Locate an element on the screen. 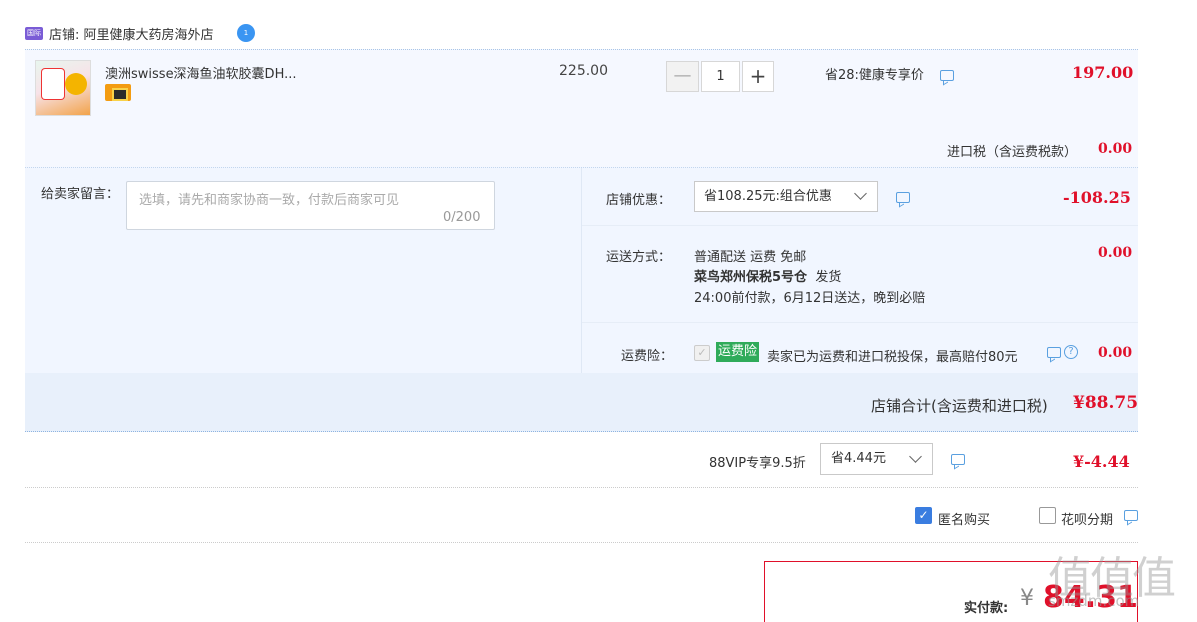 Image resolution: width=1197 pixels, height=622 pixels. import-tax-value: 0.00 is located at coordinates (1115, 149).